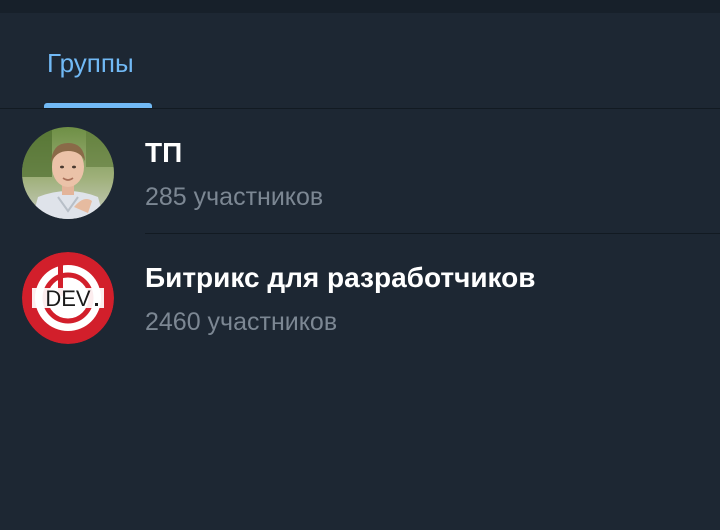  What do you see at coordinates (241, 322) in the screenshot?
I see `group-member-count: 2460 участников` at bounding box center [241, 322].